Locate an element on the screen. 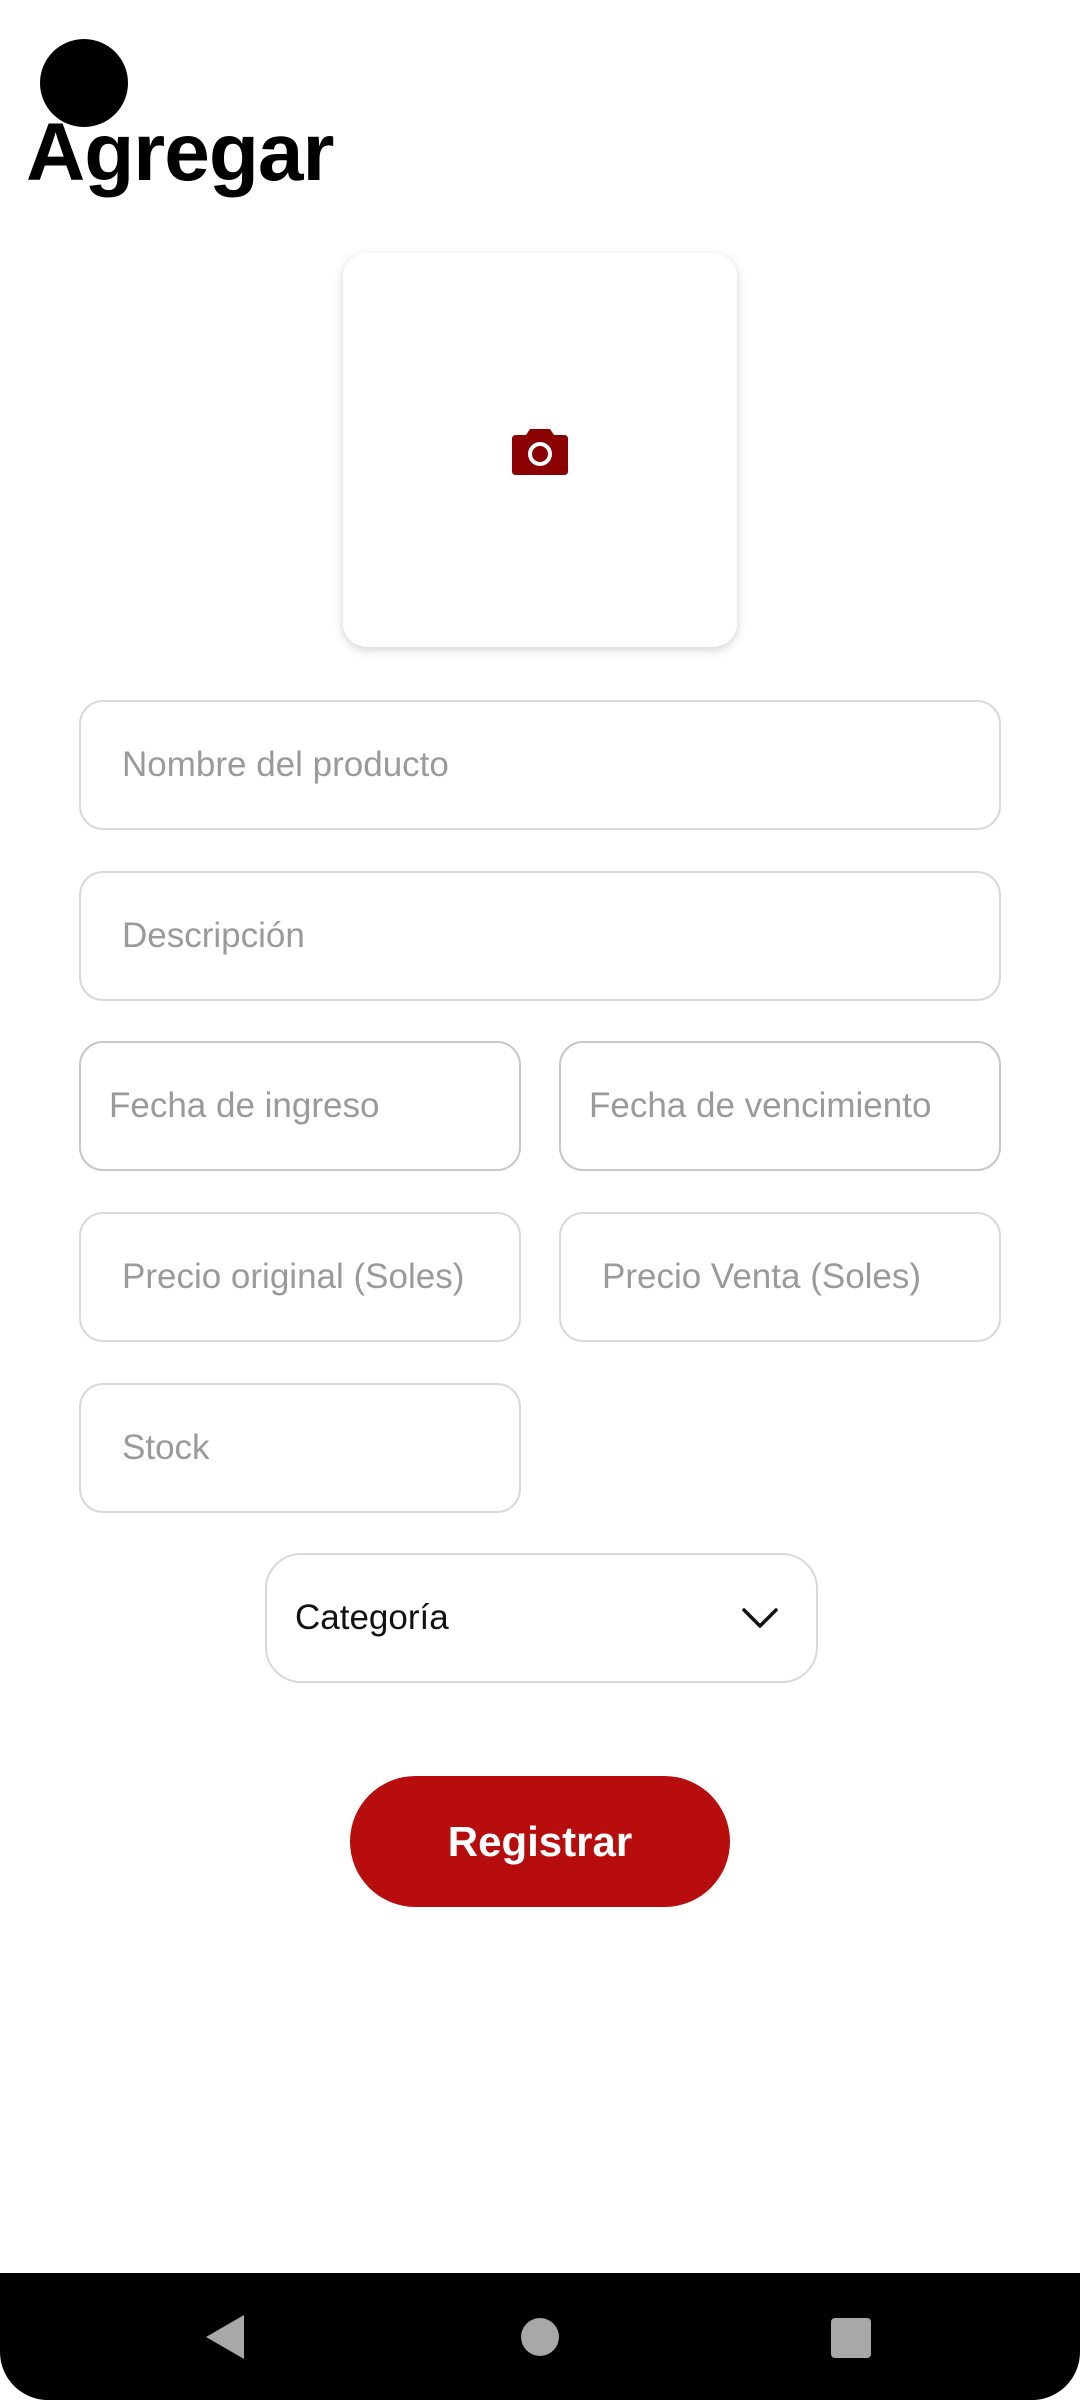 This screenshot has width=1080, height=2400. nav-back-icon is located at coordinates (225, 2337).